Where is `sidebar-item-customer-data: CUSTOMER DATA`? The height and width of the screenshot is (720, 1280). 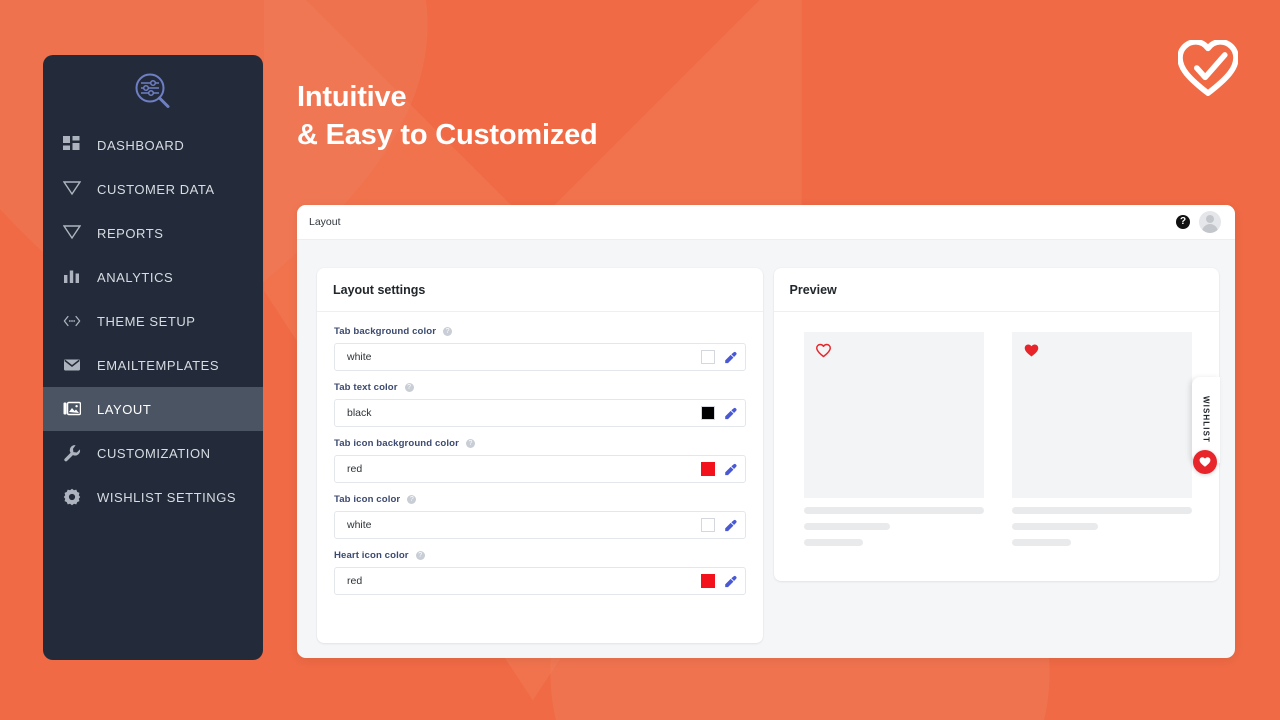 sidebar-item-customer-data: CUSTOMER DATA is located at coordinates (153, 189).